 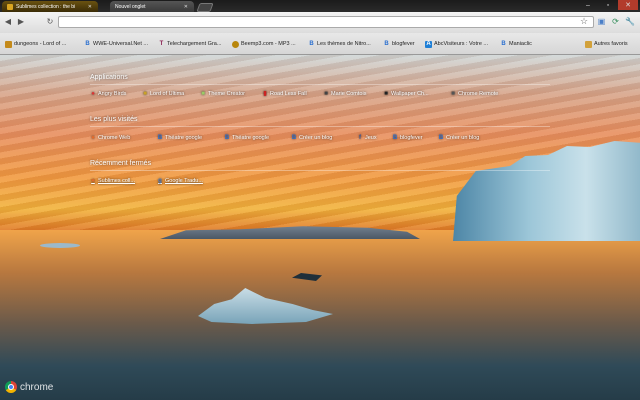 I want to click on background-ice, so click(x=60, y=245).